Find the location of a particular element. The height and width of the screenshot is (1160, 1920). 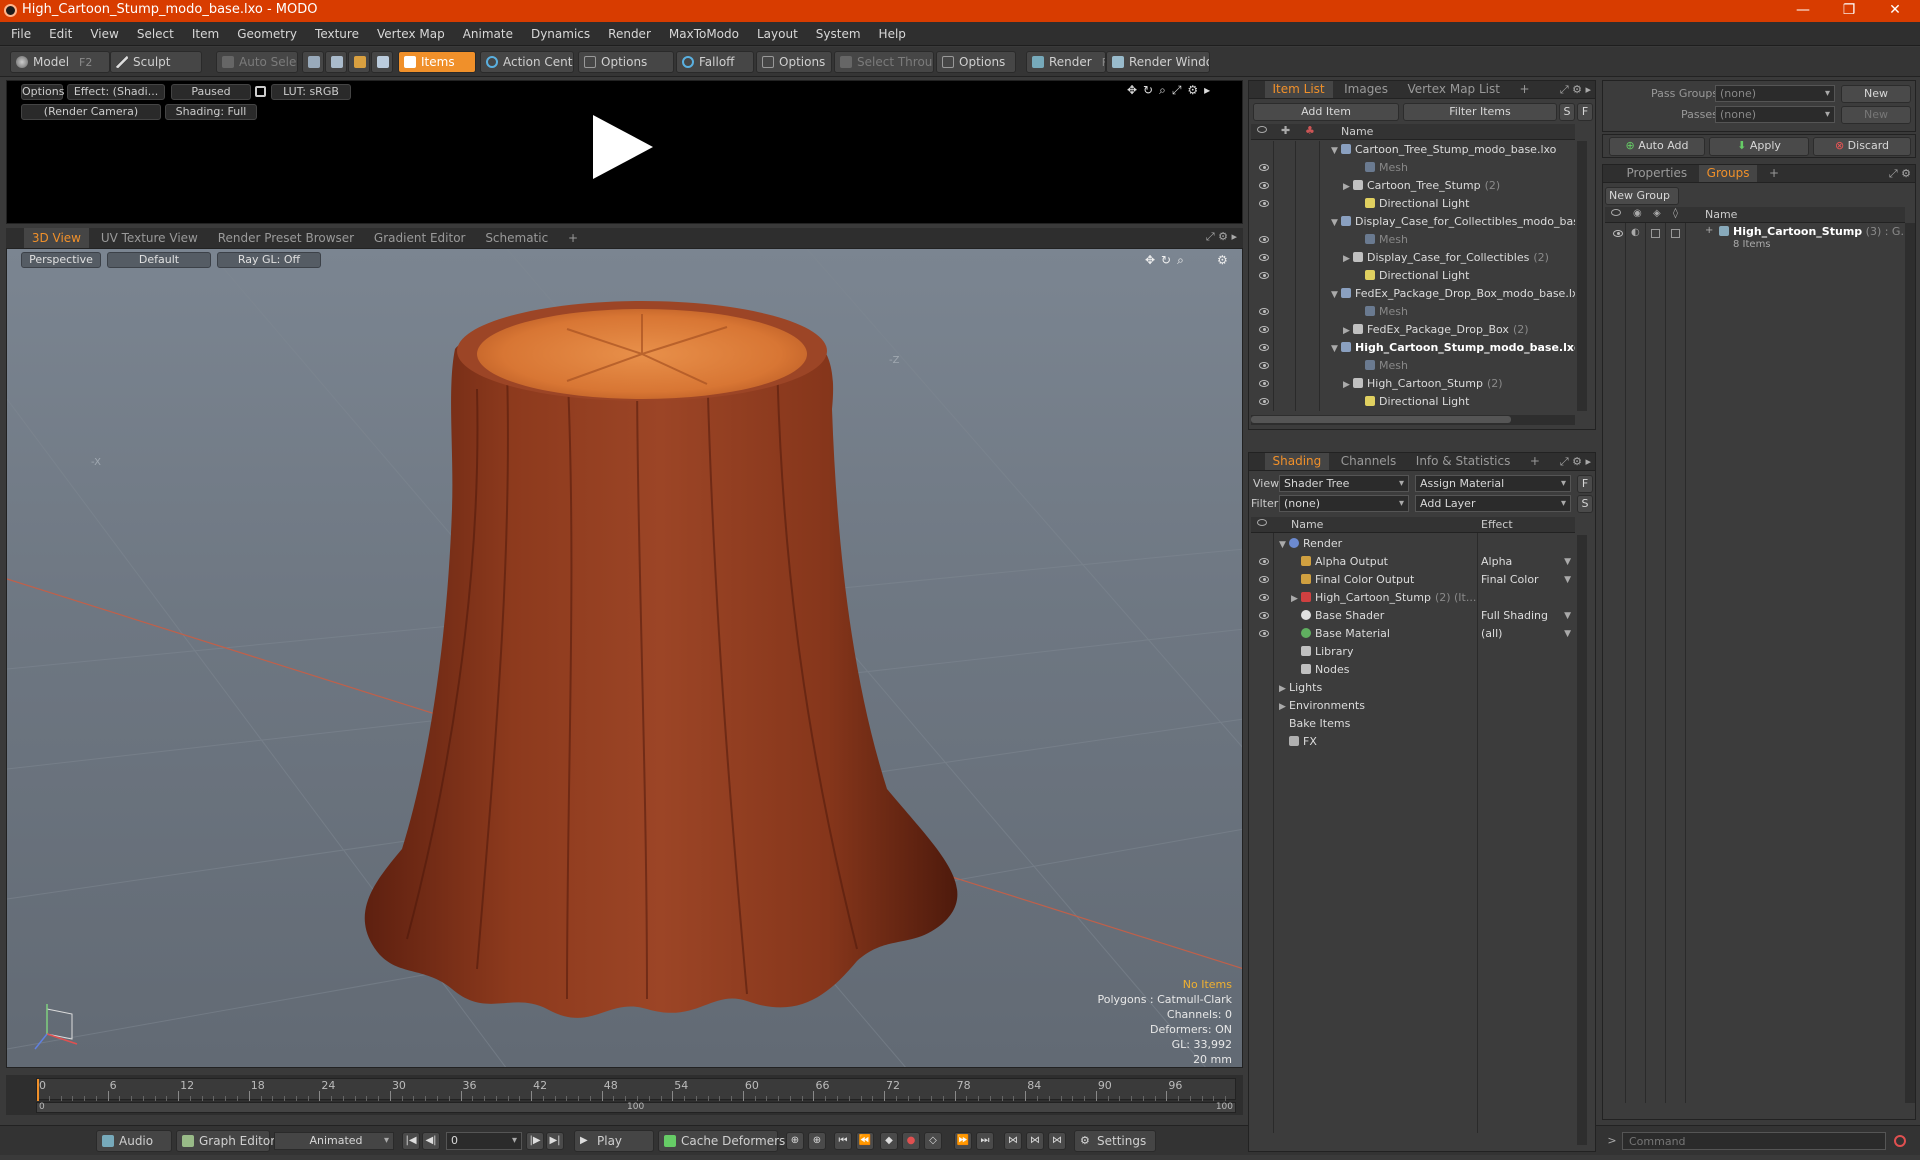

last-frame-button: ▶| is located at coordinates (555, 1141).